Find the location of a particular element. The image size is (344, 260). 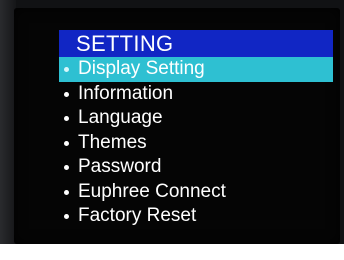

menu-item-label: Themes is located at coordinates (112, 142).